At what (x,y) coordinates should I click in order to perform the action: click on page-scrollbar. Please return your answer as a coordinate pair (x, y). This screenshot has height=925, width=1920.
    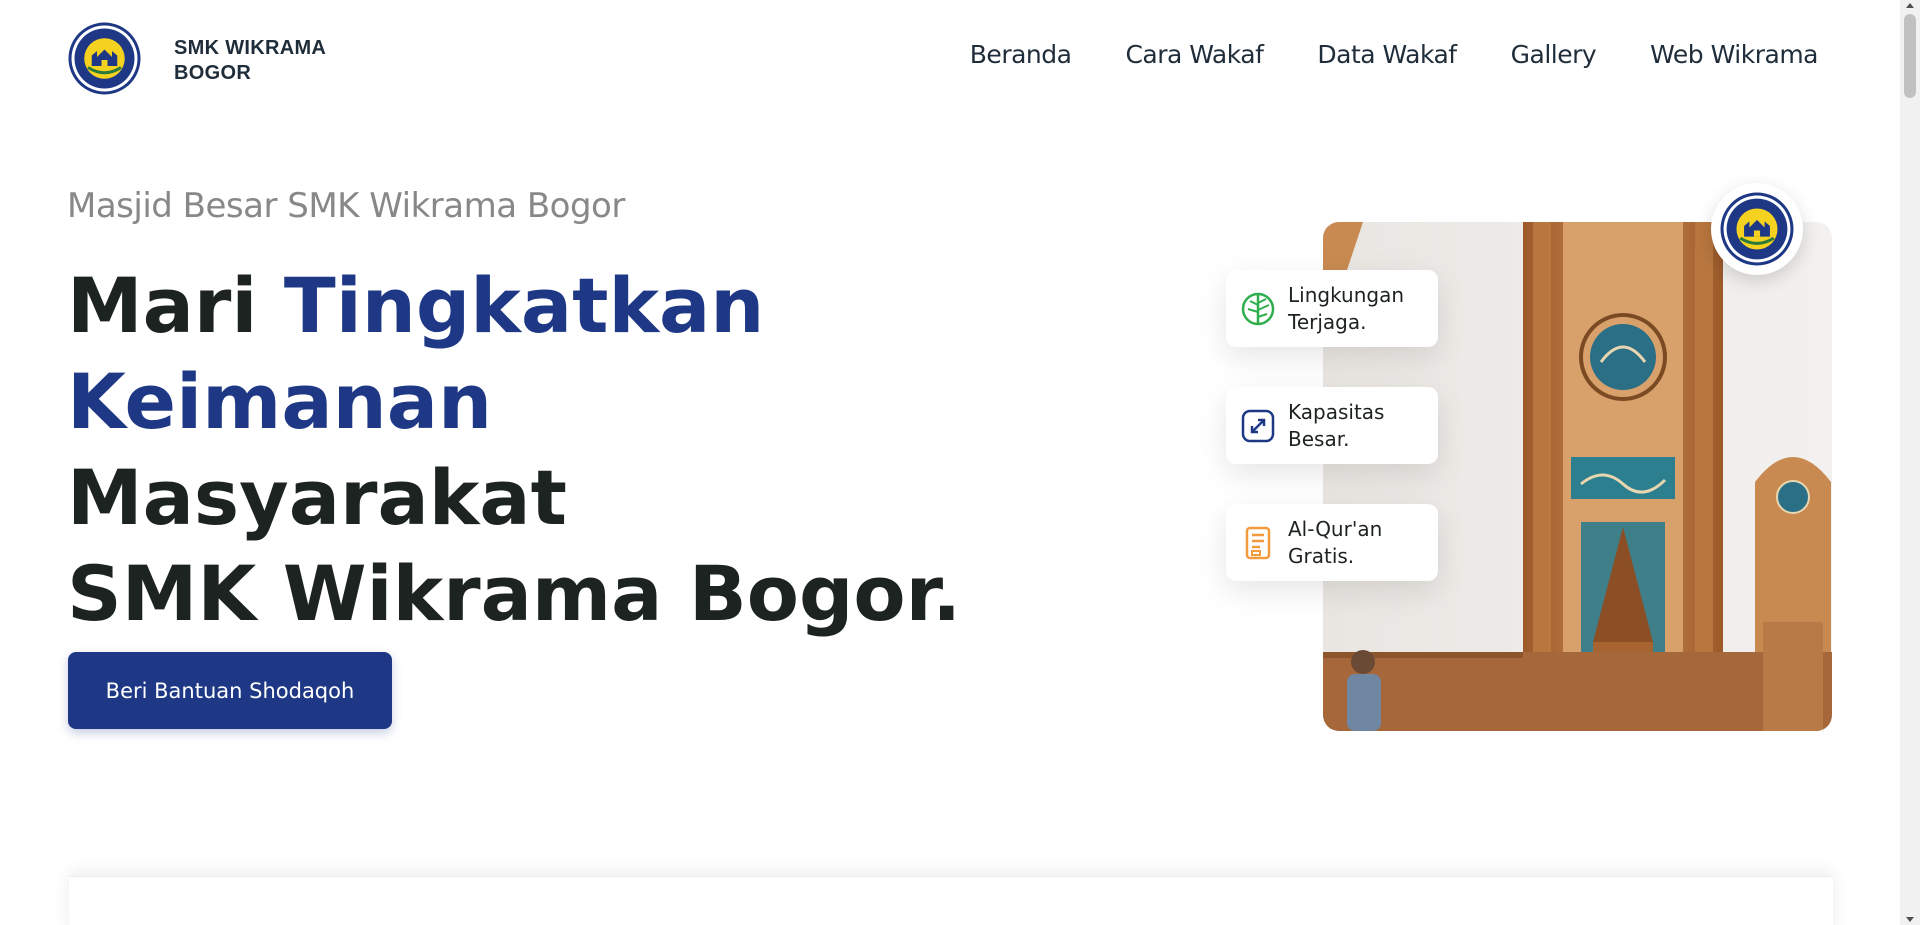
    Looking at the image, I should click on (1910, 462).